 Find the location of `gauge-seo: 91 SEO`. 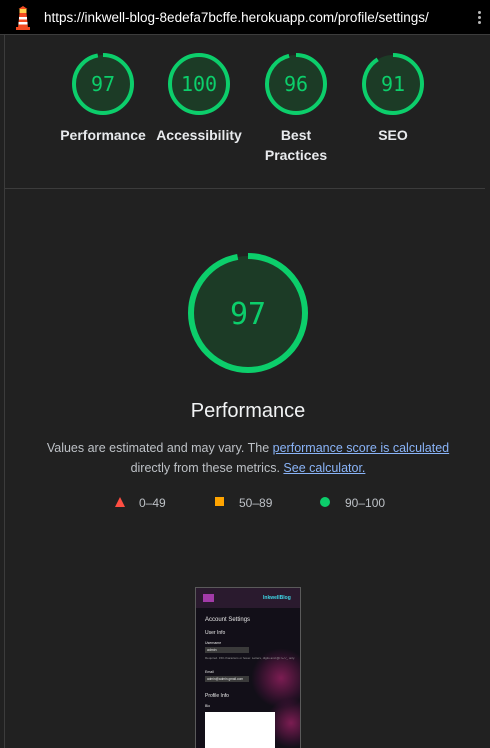

gauge-seo: 91 SEO is located at coordinates (393, 98).